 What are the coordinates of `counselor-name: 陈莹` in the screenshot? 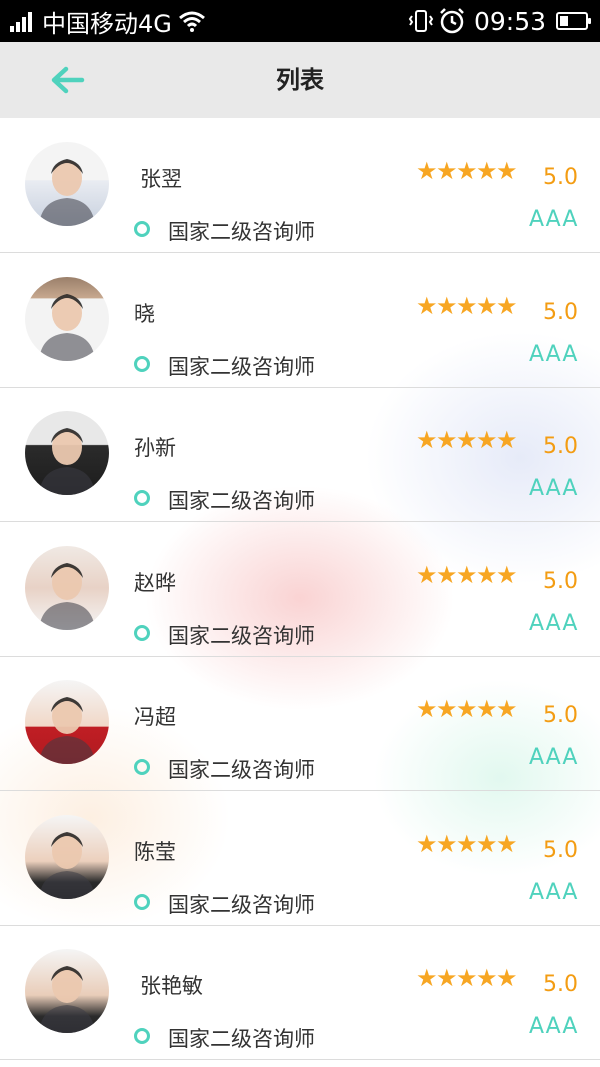 It's located at (155, 851).